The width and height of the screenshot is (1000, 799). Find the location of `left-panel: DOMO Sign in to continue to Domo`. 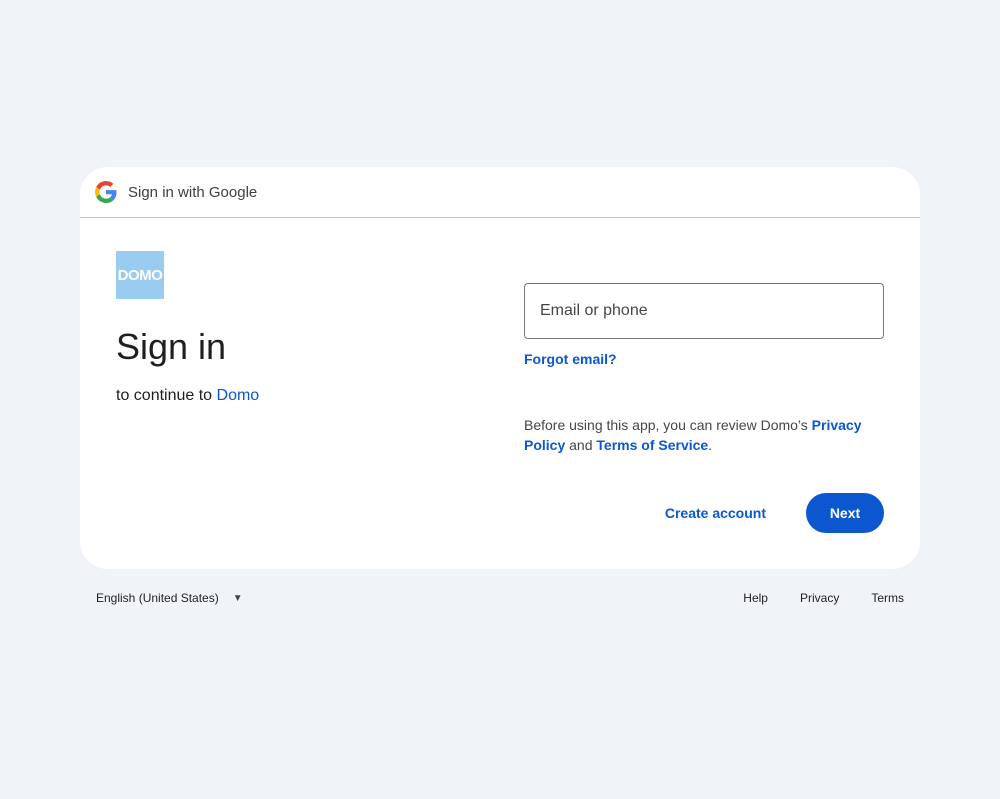

left-panel: DOMO Sign in to continue to Domo is located at coordinates (286, 328).